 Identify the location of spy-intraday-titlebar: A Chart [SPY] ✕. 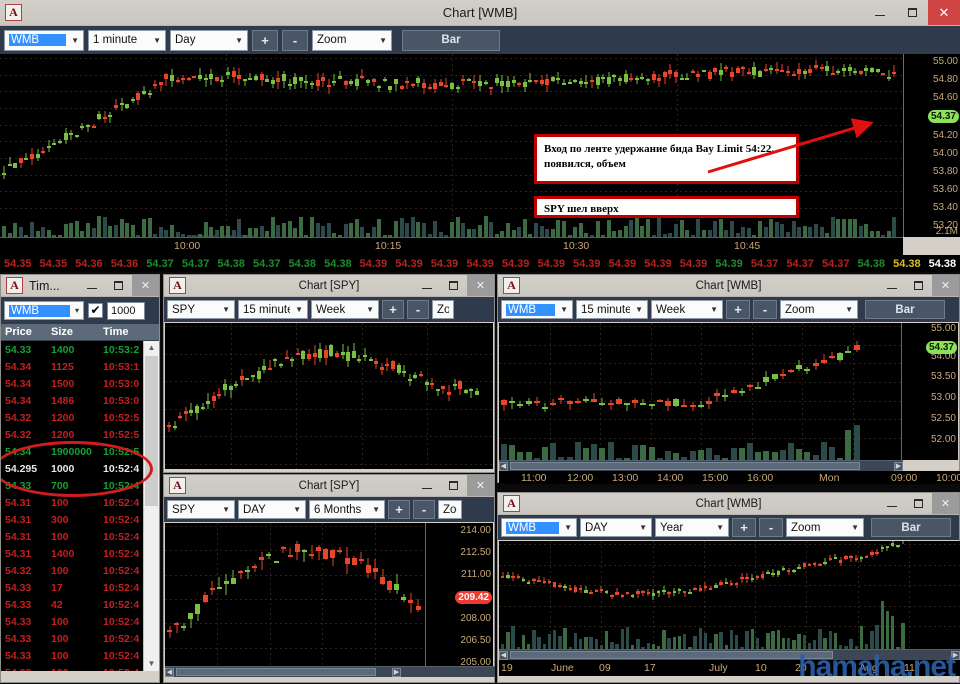
(329, 286).